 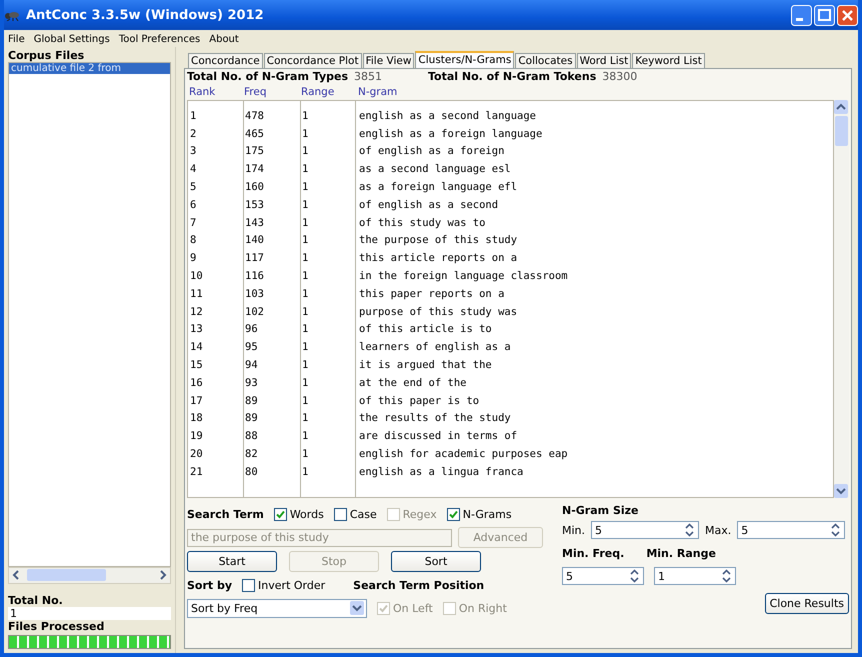 I want to click on column-header: Rank, so click(x=214, y=93).